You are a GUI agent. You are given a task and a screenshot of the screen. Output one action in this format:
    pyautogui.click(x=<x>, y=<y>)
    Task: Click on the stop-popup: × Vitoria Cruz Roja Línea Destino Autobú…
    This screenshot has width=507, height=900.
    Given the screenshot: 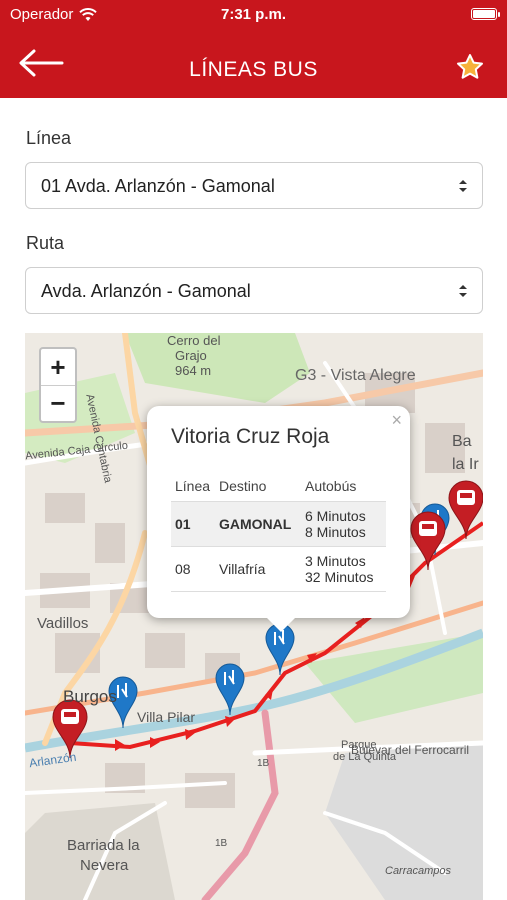 What is the action you would take?
    pyautogui.click(x=278, y=519)
    